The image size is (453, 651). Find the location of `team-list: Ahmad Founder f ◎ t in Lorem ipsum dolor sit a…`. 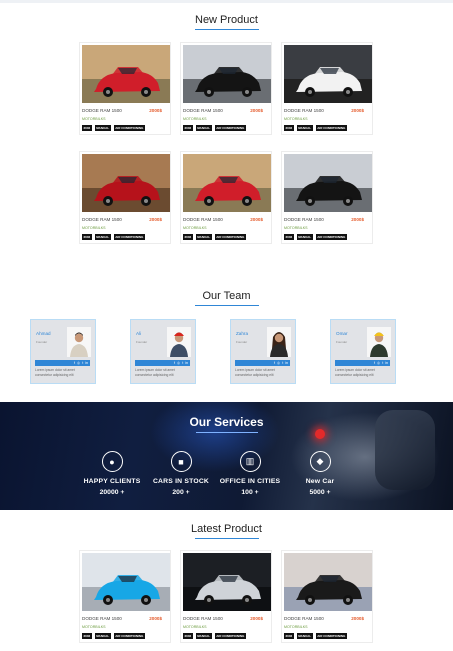

team-list: Ahmad Founder f ◎ t in Lorem ipsum dolor sit a… is located at coordinates (226, 351).